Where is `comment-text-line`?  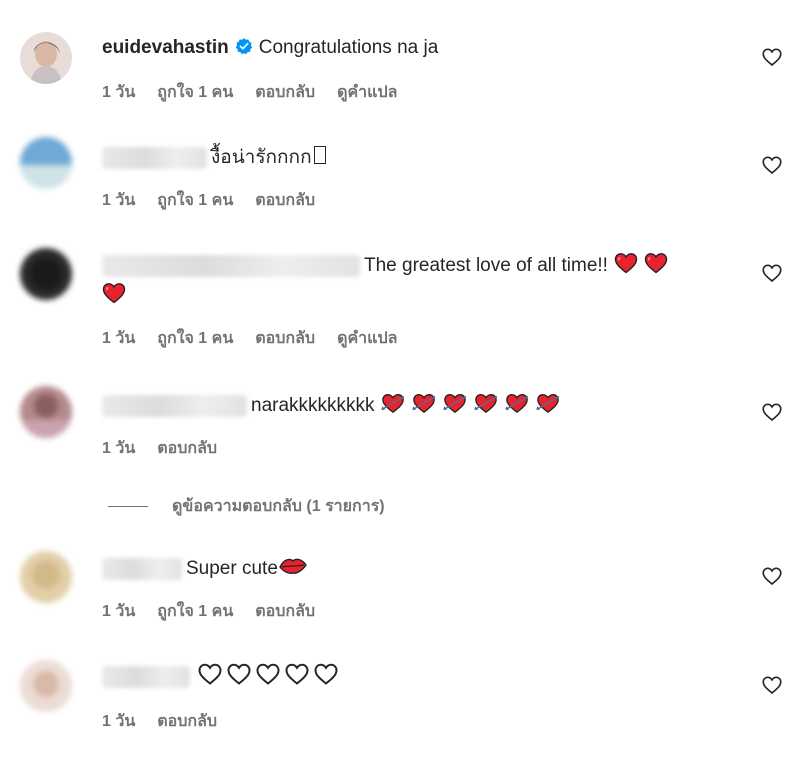 comment-text-line is located at coordinates (421, 677).